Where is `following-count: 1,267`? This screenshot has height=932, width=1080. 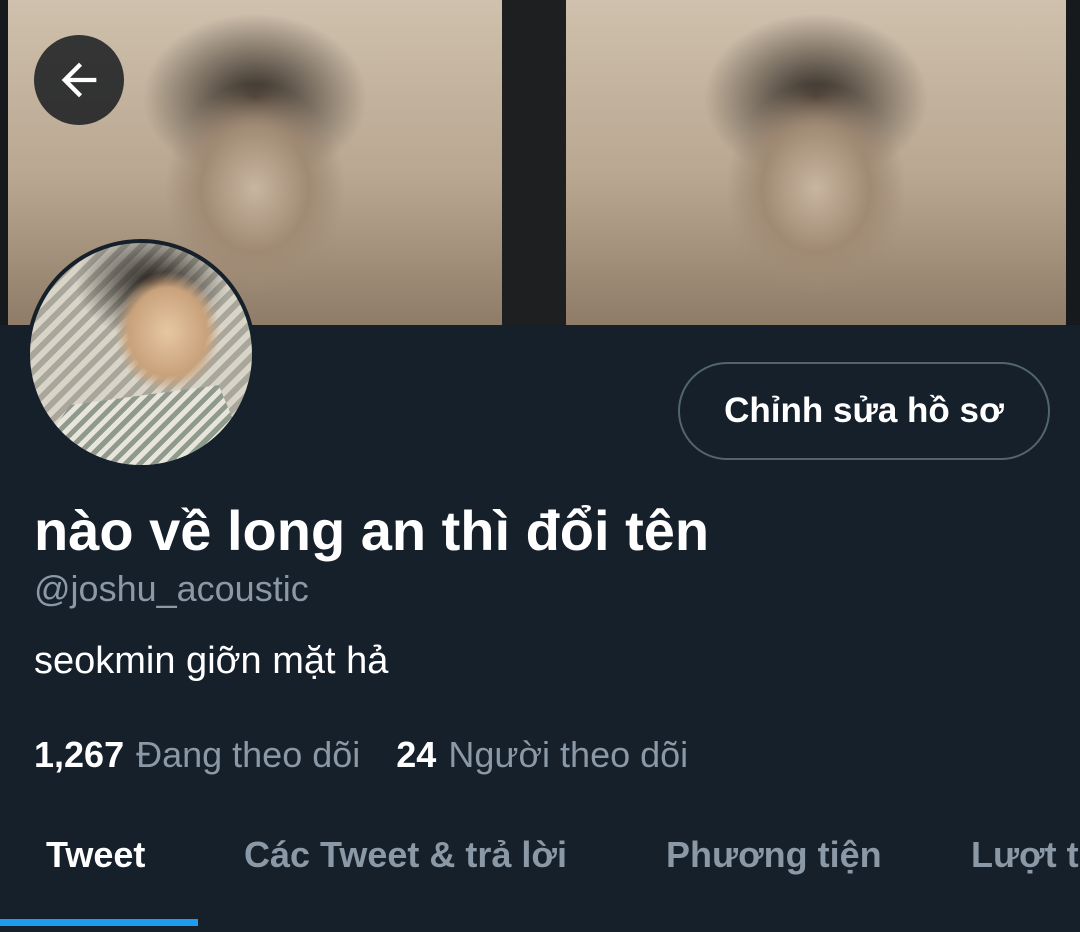 following-count: 1,267 is located at coordinates (79, 754).